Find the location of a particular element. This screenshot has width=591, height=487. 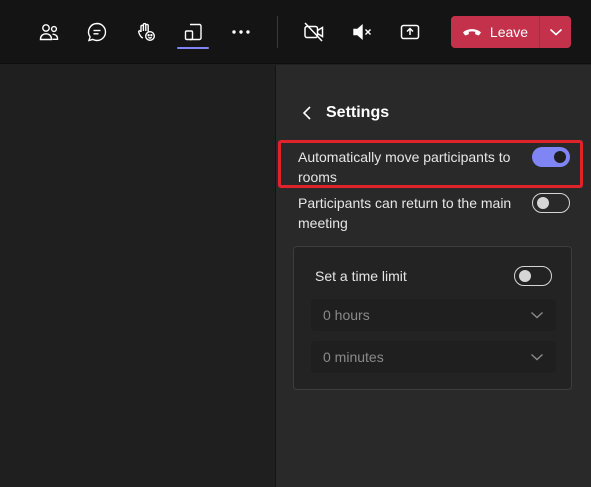

reactions-button is located at coordinates (146, 32).